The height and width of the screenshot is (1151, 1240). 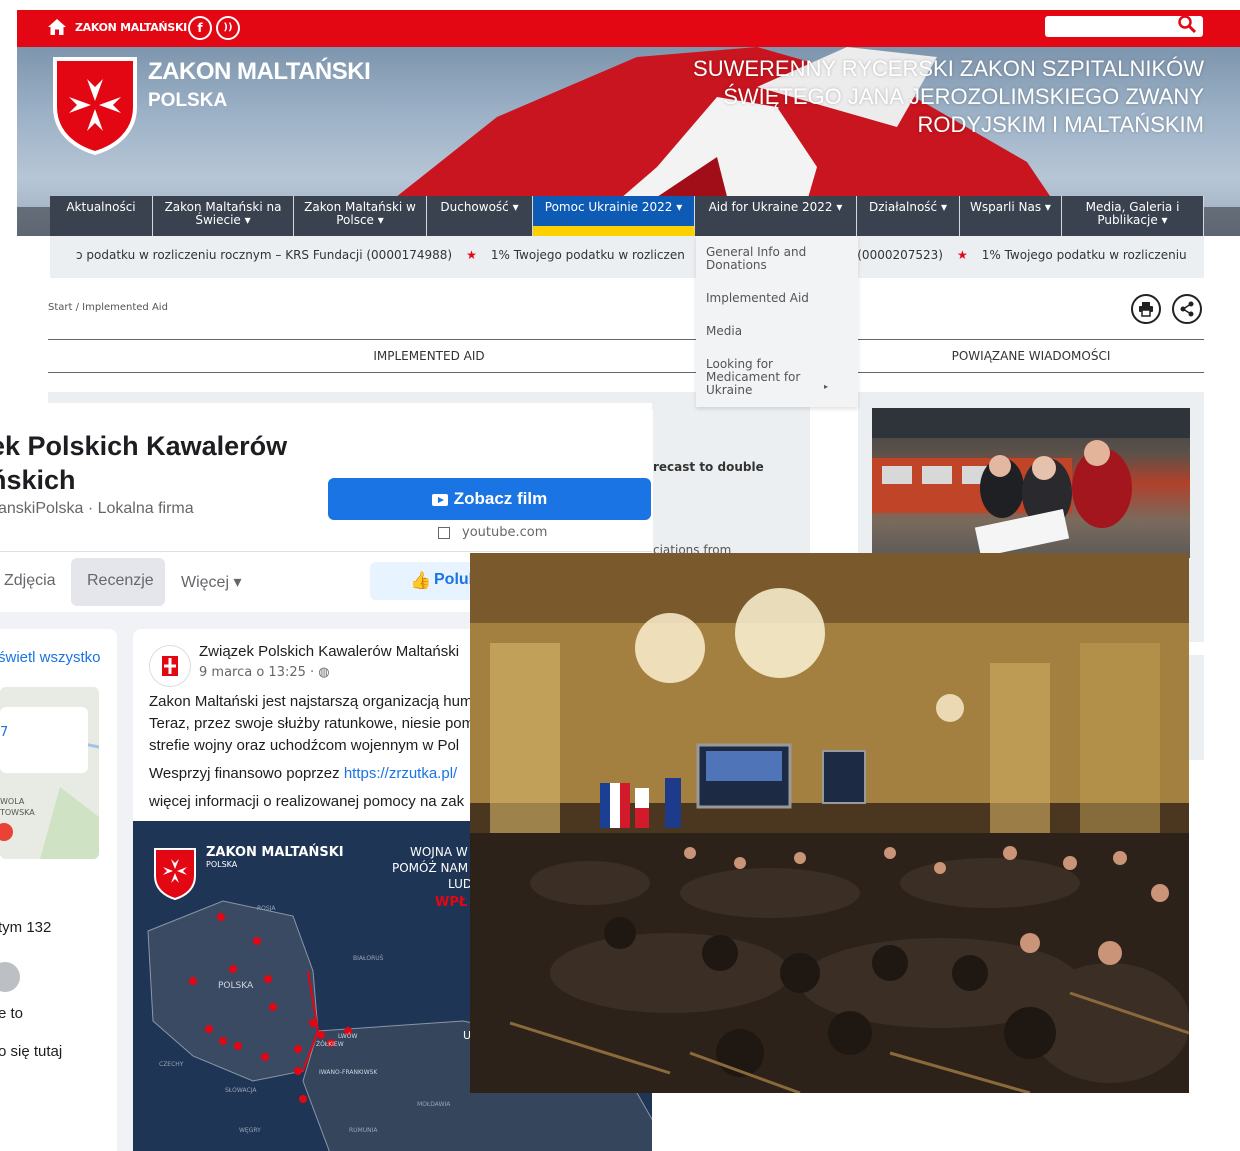 What do you see at coordinates (12, 1013) in the screenshot?
I see `fb-info-text: e to` at bounding box center [12, 1013].